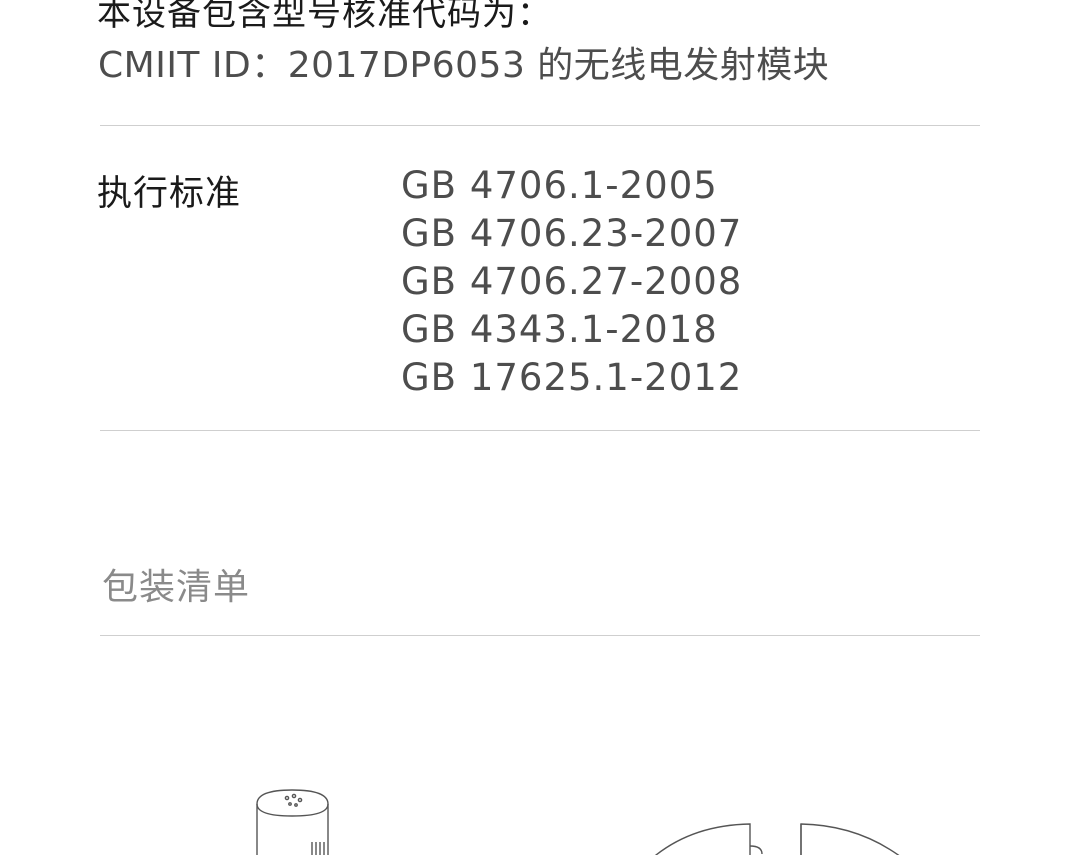 The height and width of the screenshot is (855, 1080). What do you see at coordinates (572, 377) in the screenshot?
I see `standard-item: GB 17625.1-2012` at bounding box center [572, 377].